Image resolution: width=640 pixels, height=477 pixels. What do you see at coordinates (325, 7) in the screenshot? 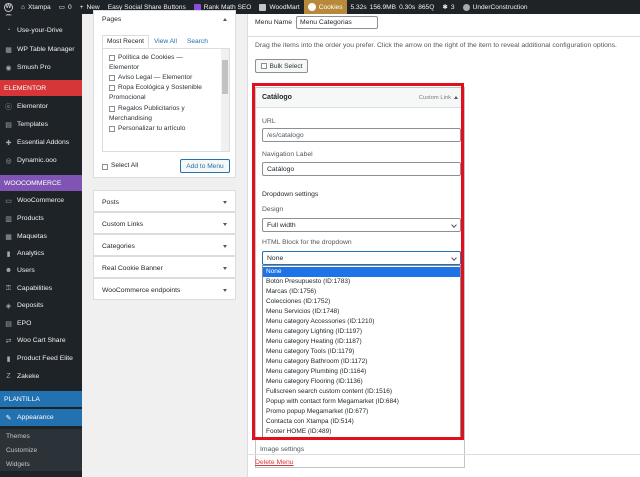
I see `cookies-link: Cookies` at bounding box center [325, 7].